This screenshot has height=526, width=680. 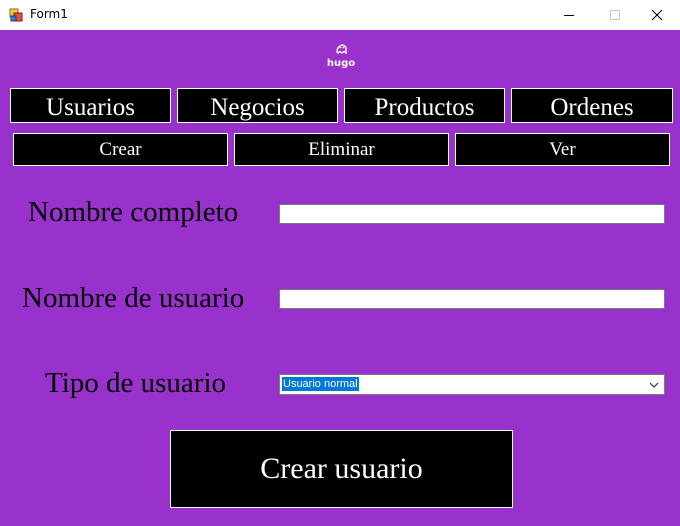 I want to click on minimize-icon, so click(x=569, y=15).